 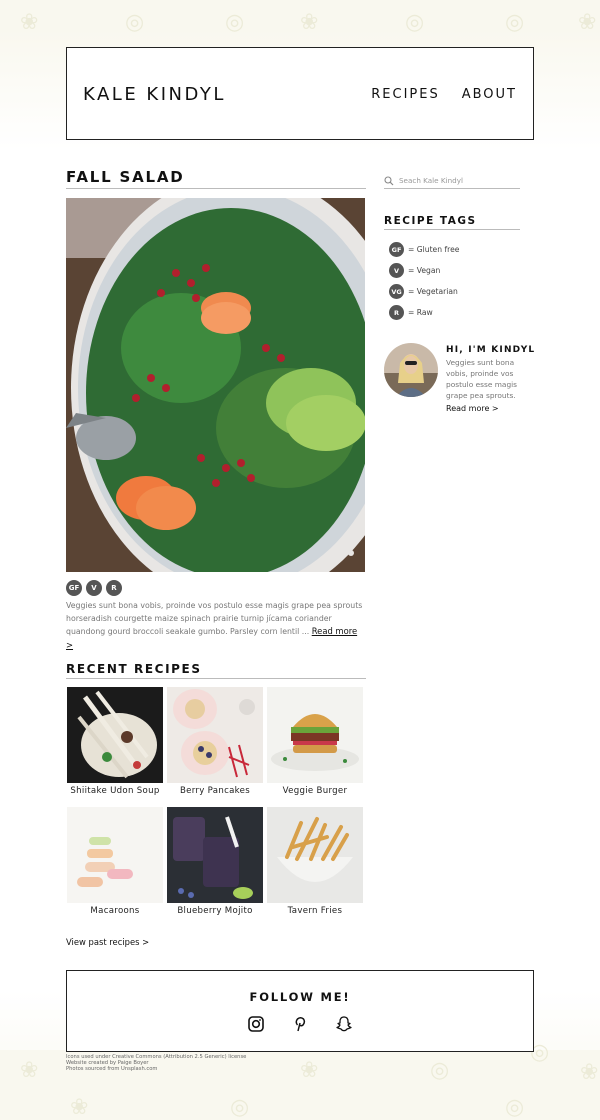 I want to click on recipe-card: Macaroons, so click(x=115, y=861).